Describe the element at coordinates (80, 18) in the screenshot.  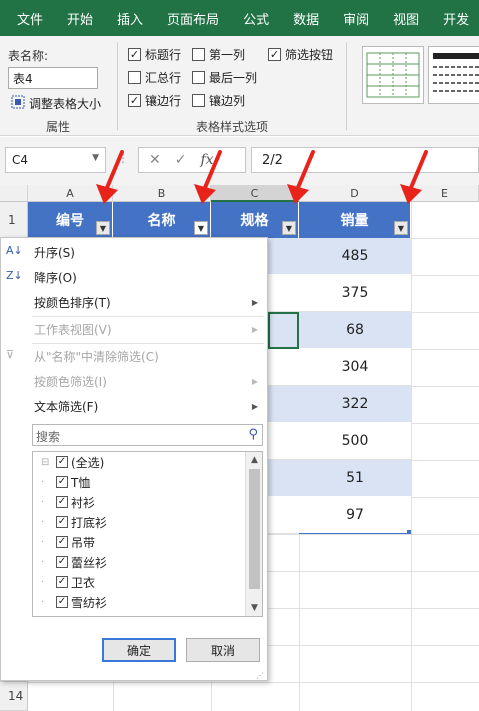
I see `tab-home: 开始` at that location.